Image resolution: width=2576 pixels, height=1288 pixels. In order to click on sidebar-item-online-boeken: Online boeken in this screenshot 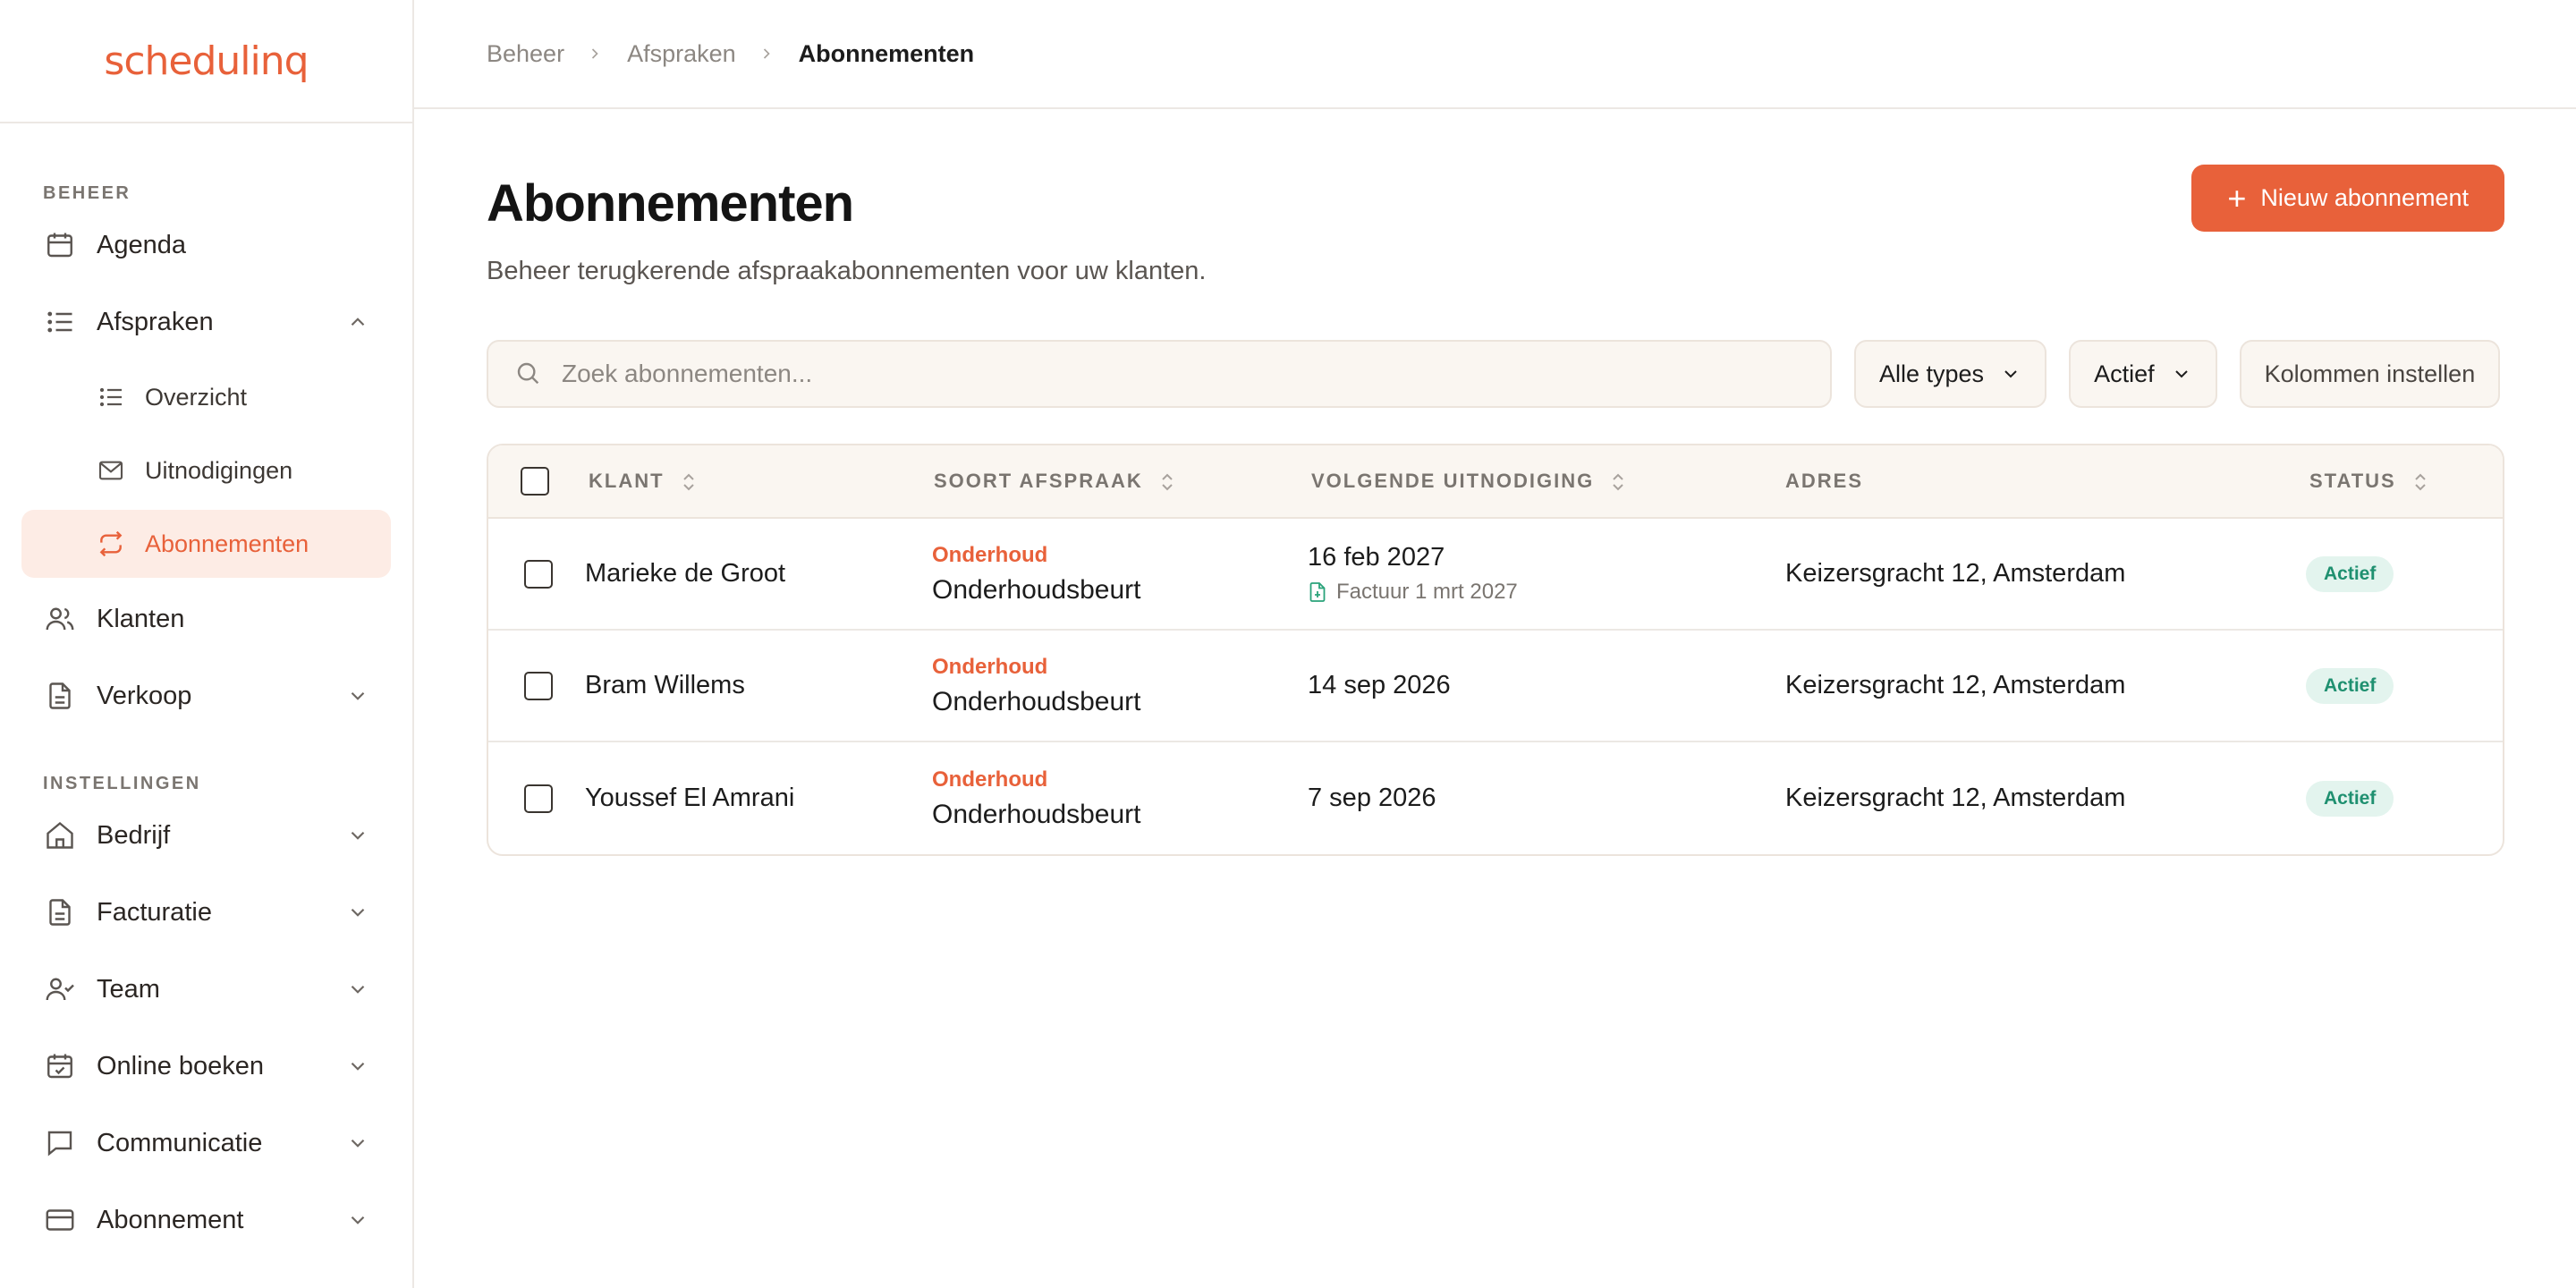, I will do `click(206, 1066)`.